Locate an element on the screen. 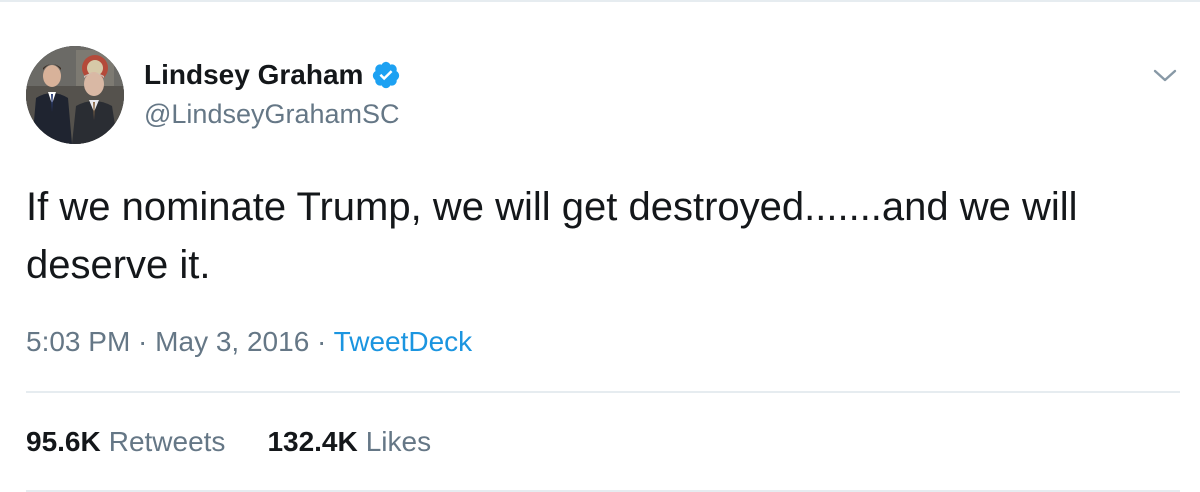  tweet-time: 5:03 PM is located at coordinates (78, 341).